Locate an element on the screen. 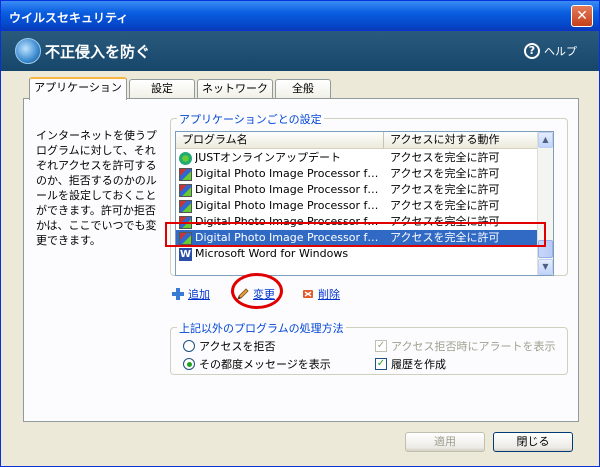 This screenshot has height=467, width=600. program-name-cell: JUSTオンラインアップデート is located at coordinates (280, 158).